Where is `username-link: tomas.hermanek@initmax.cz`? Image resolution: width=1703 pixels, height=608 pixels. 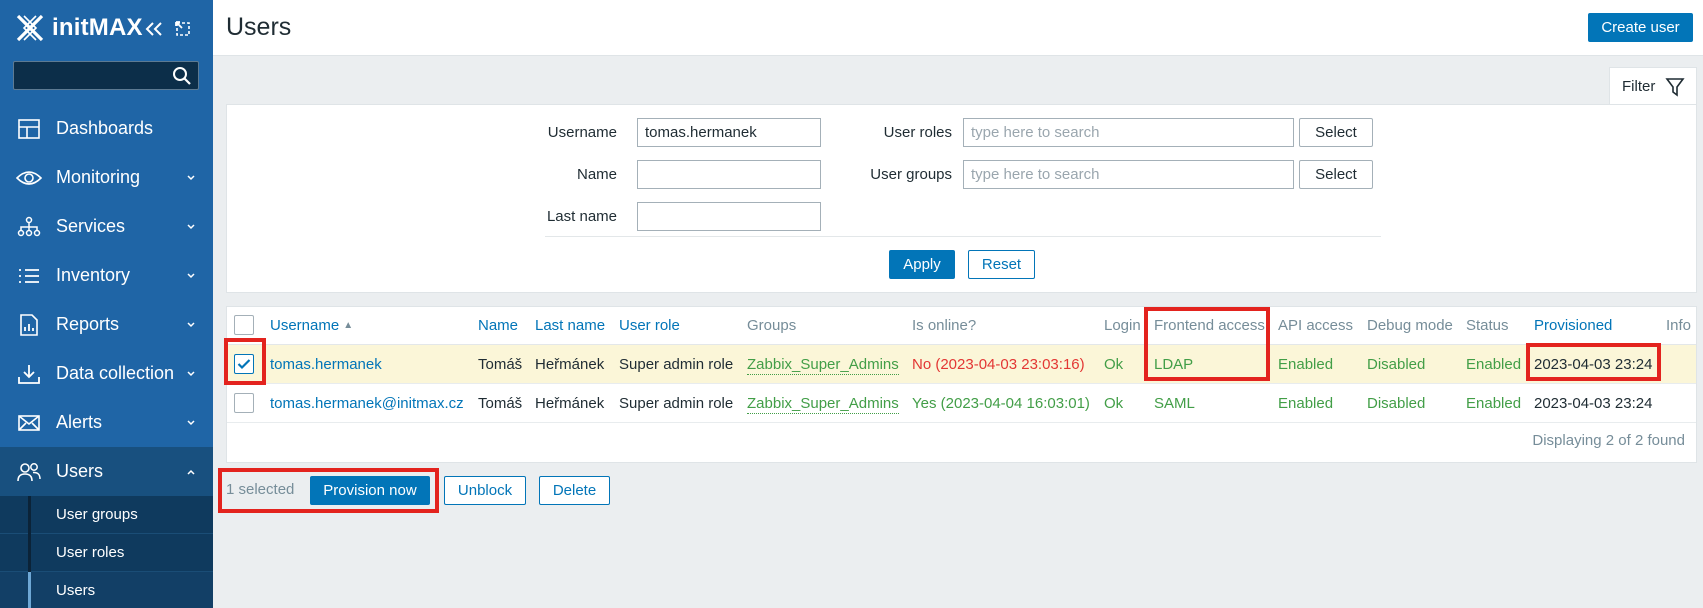
username-link: tomas.hermanek@initmax.cz is located at coordinates (367, 403).